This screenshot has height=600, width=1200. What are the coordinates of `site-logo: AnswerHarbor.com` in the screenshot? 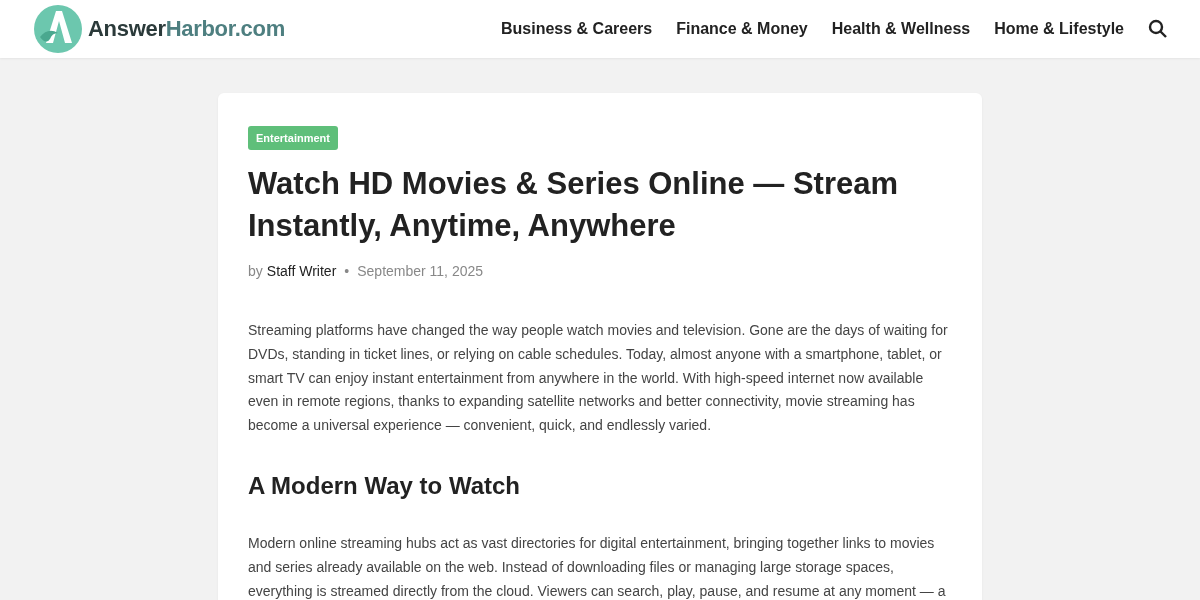 It's located at (186, 29).